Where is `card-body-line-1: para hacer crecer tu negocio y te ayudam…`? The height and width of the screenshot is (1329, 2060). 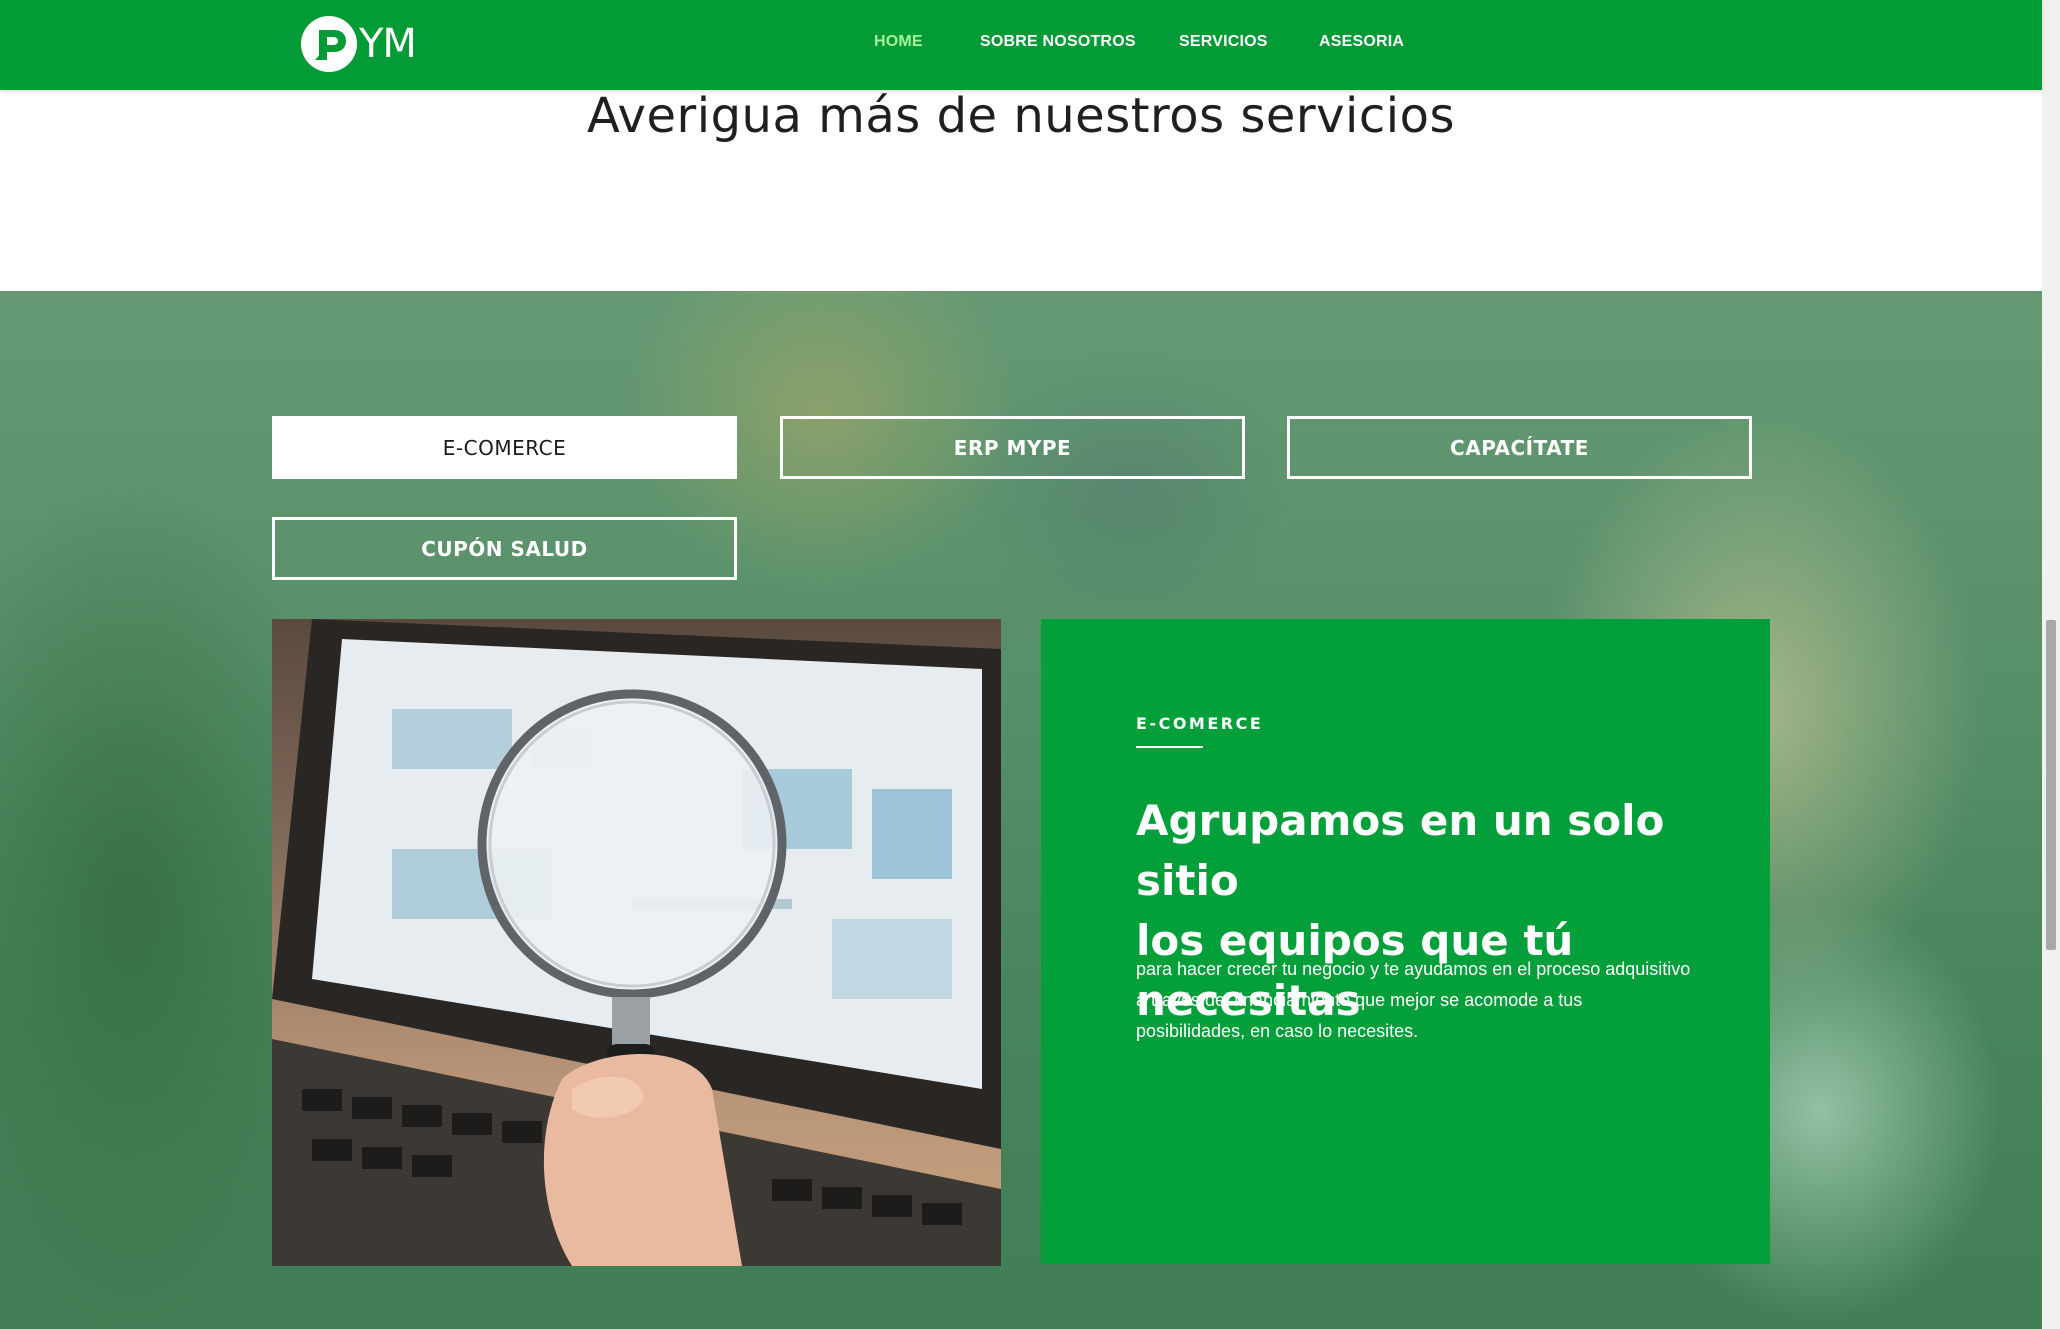
card-body-line-1: para hacer crecer tu negocio y te ayudam… is located at coordinates (1413, 969).